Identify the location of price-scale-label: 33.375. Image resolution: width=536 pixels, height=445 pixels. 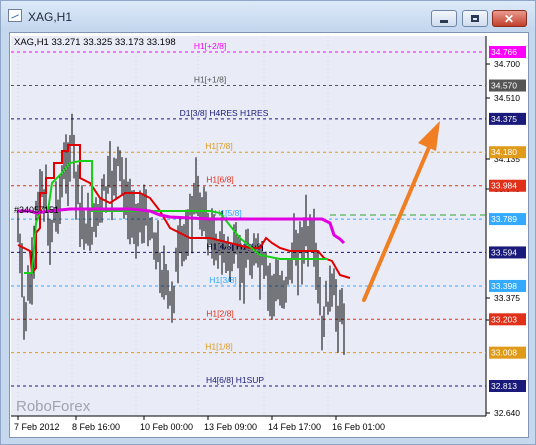
(507, 298).